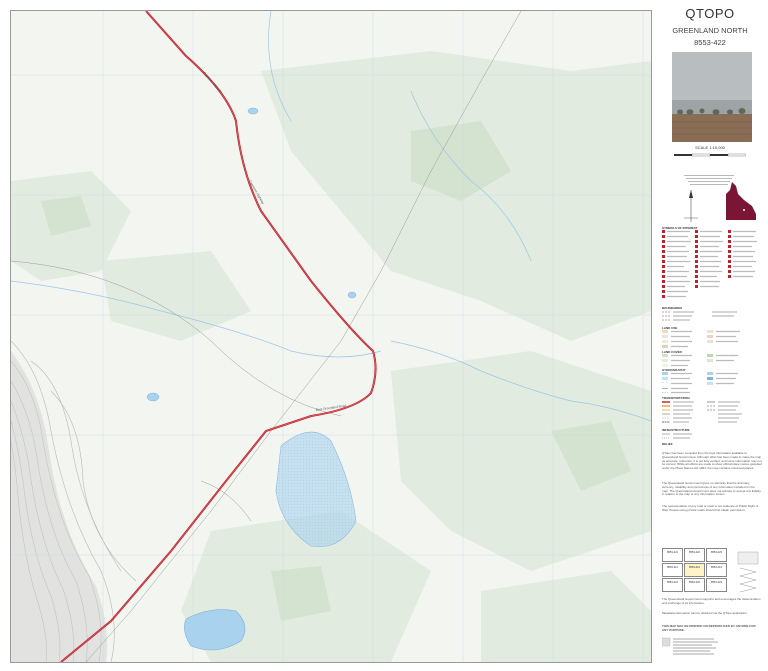 The height and width of the screenshot is (671, 768). Describe the element at coordinates (700, 383) in the screenshot. I see `legend-hydrography` at that location.